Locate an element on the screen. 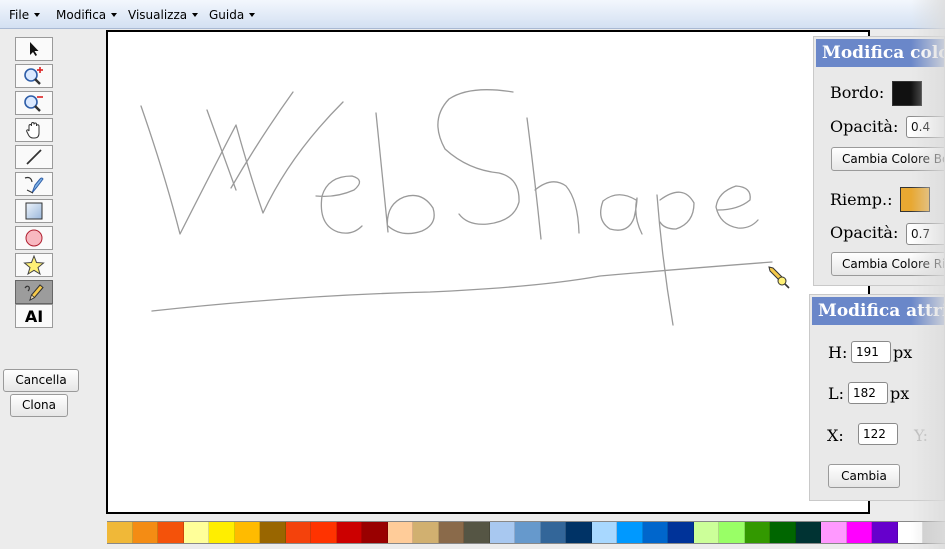 This screenshot has height=549, width=945. zoom-out-tool is located at coordinates (34, 103).